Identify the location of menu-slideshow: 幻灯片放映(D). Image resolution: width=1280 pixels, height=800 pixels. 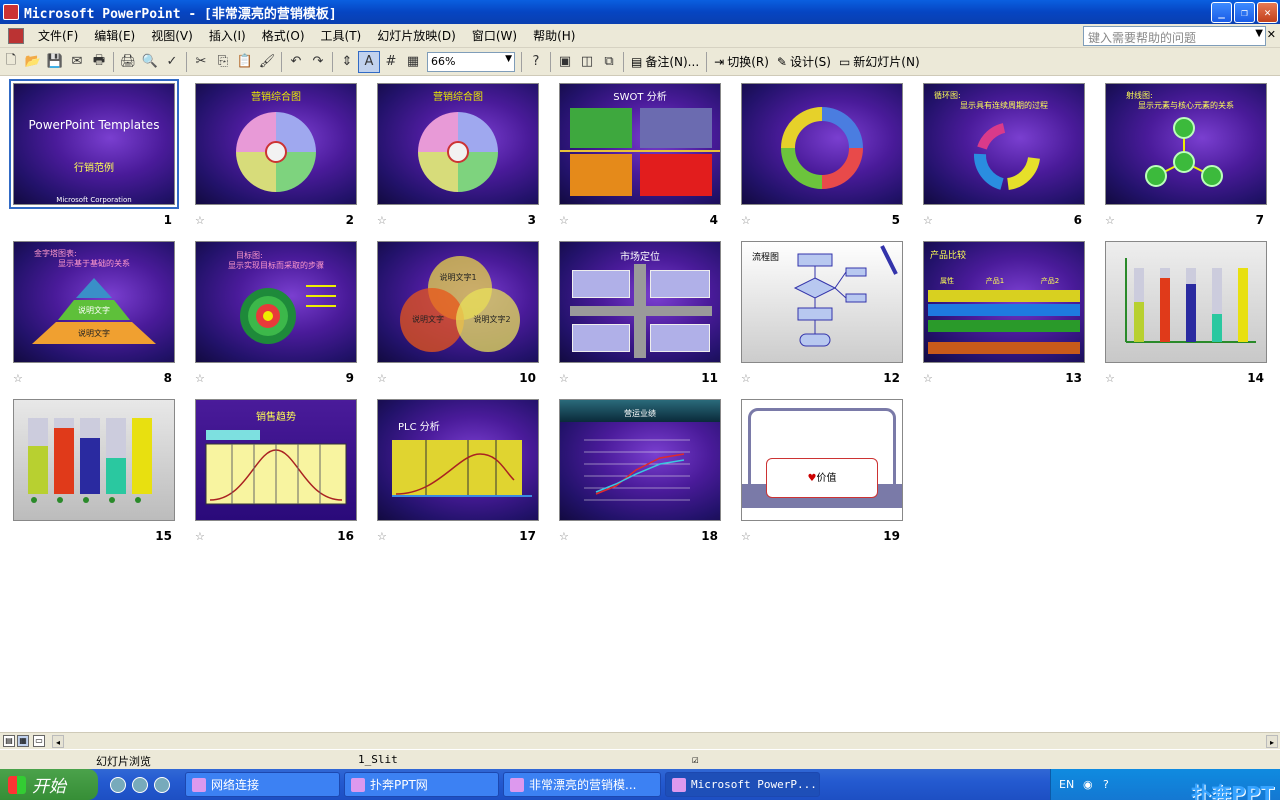
(416, 35).